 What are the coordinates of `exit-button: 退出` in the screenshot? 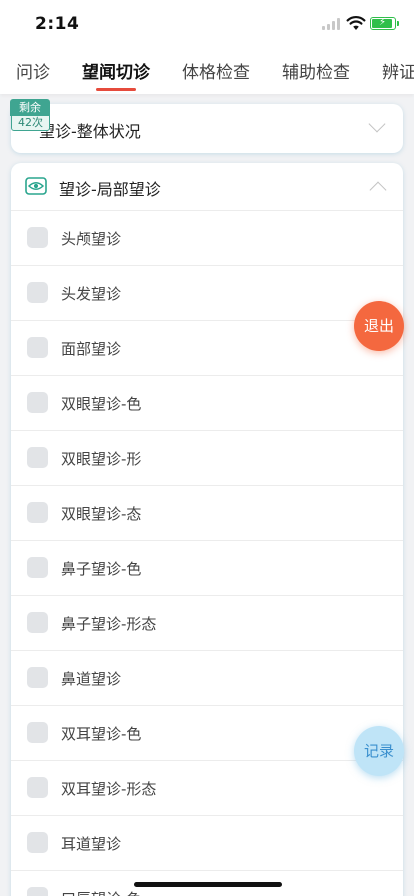 It's located at (379, 326).